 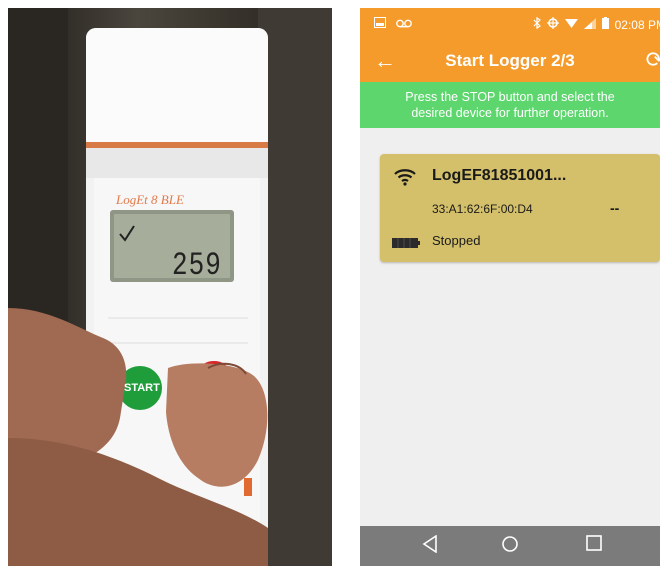 I want to click on banner-line-2: desired device for further operation., so click(x=510, y=113).